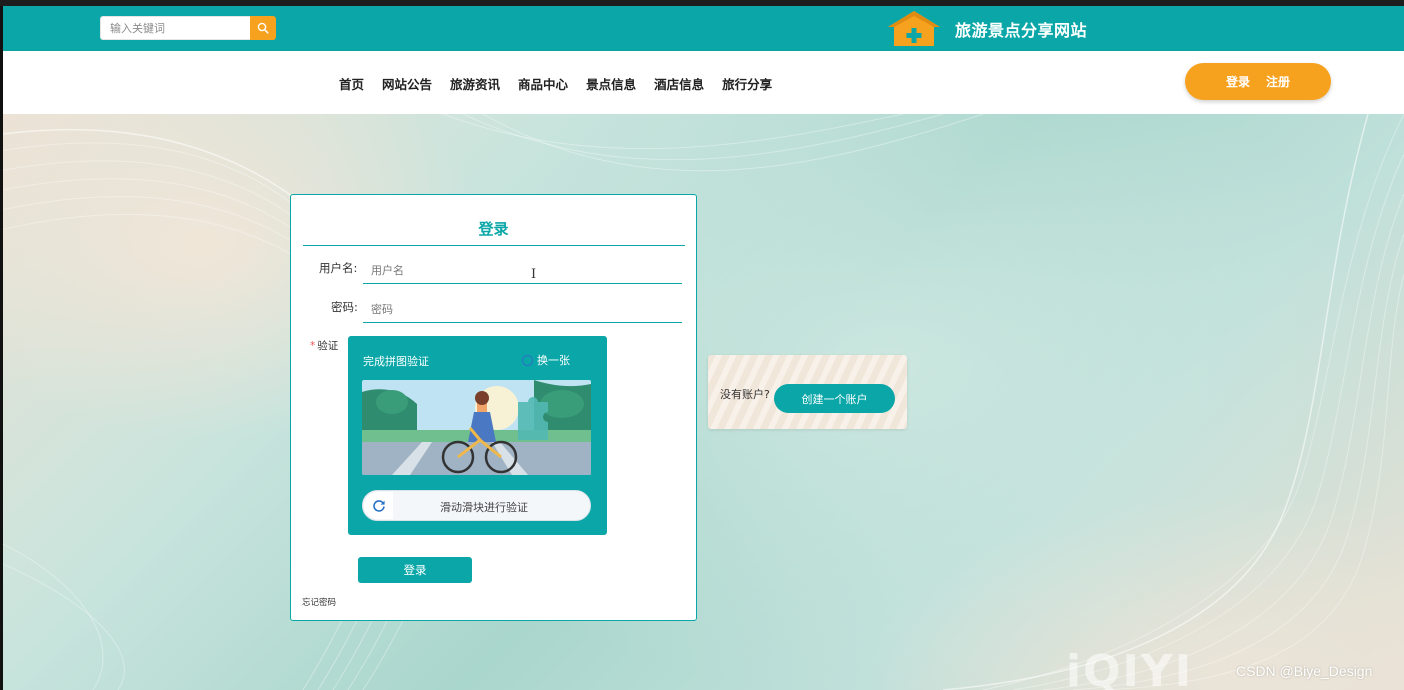  I want to click on nav-item-announcements: 网站公告, so click(407, 83).